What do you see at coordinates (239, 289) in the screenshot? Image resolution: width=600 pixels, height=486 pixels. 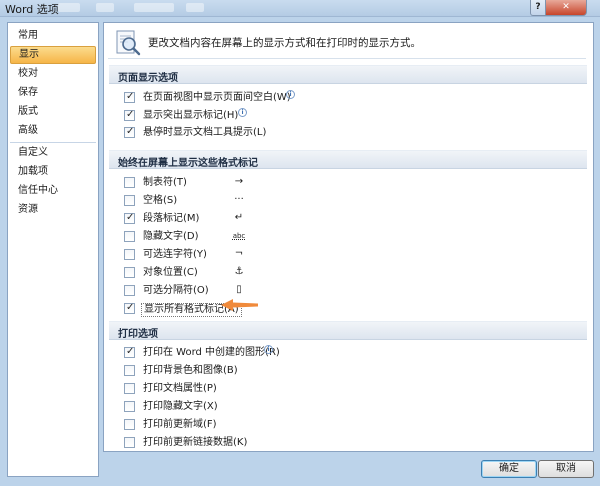 I see `optional-break-icon: ▯` at bounding box center [239, 289].